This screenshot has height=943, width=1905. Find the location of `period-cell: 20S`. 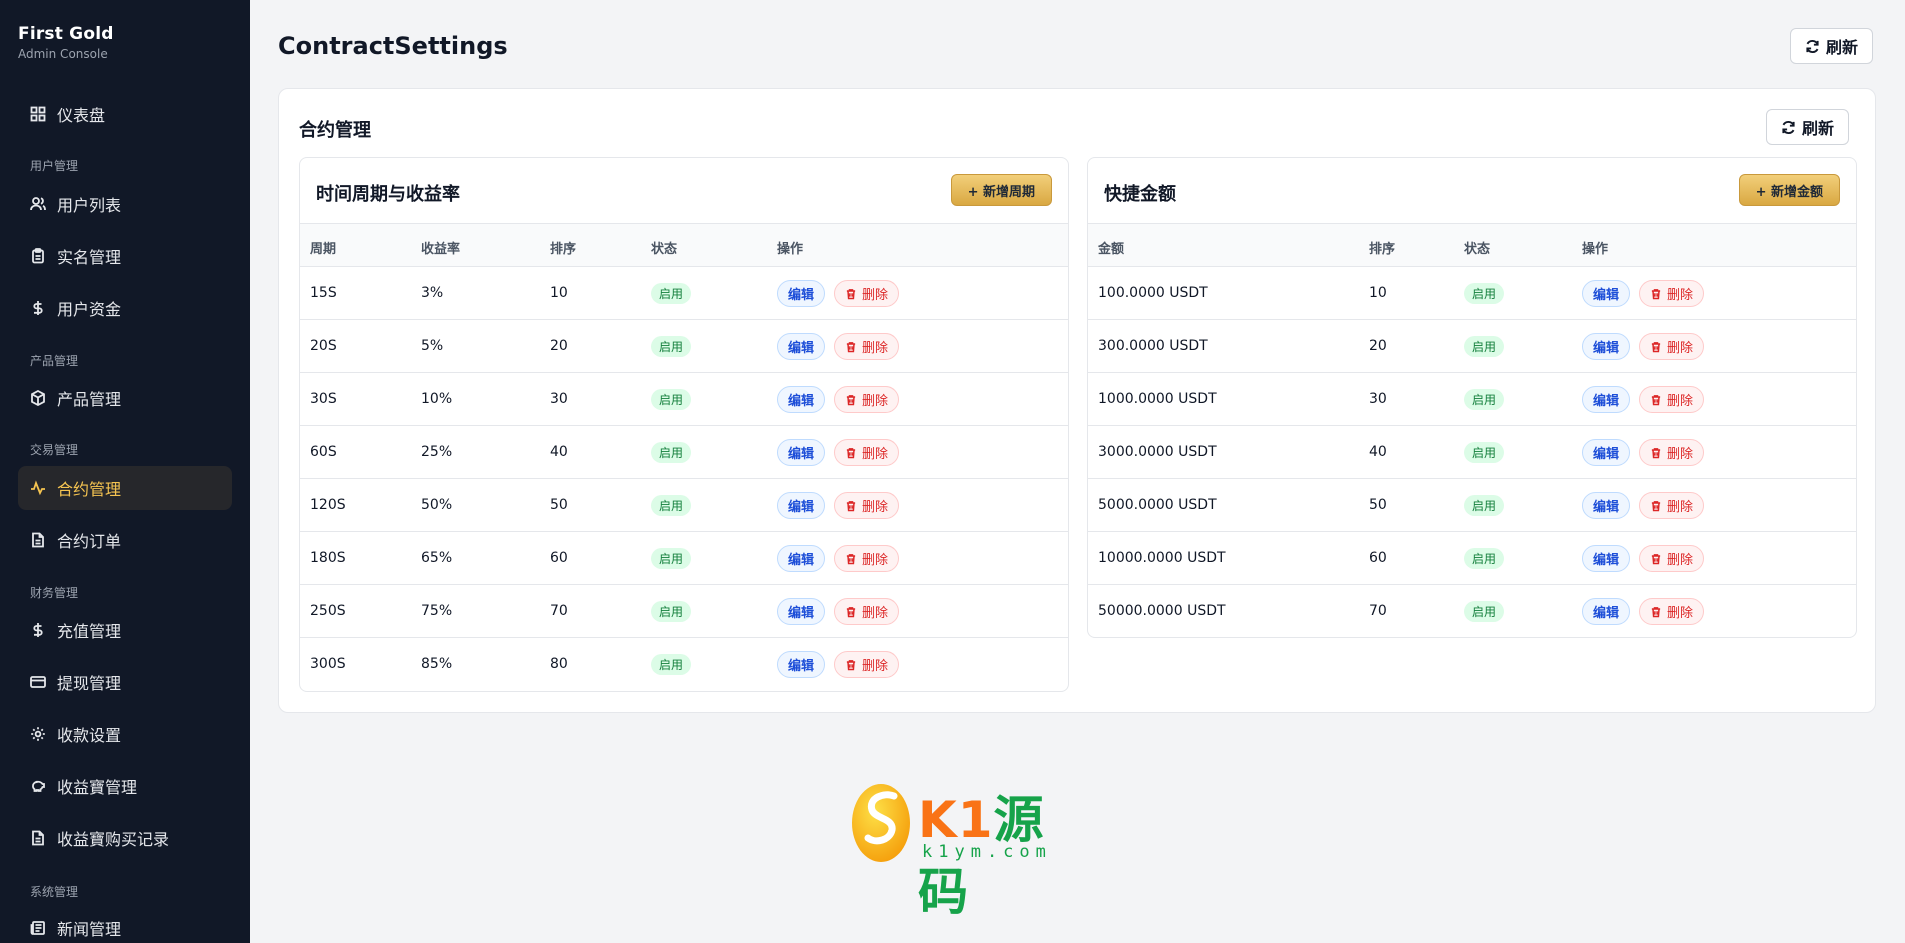

period-cell: 20S is located at coordinates (323, 346).